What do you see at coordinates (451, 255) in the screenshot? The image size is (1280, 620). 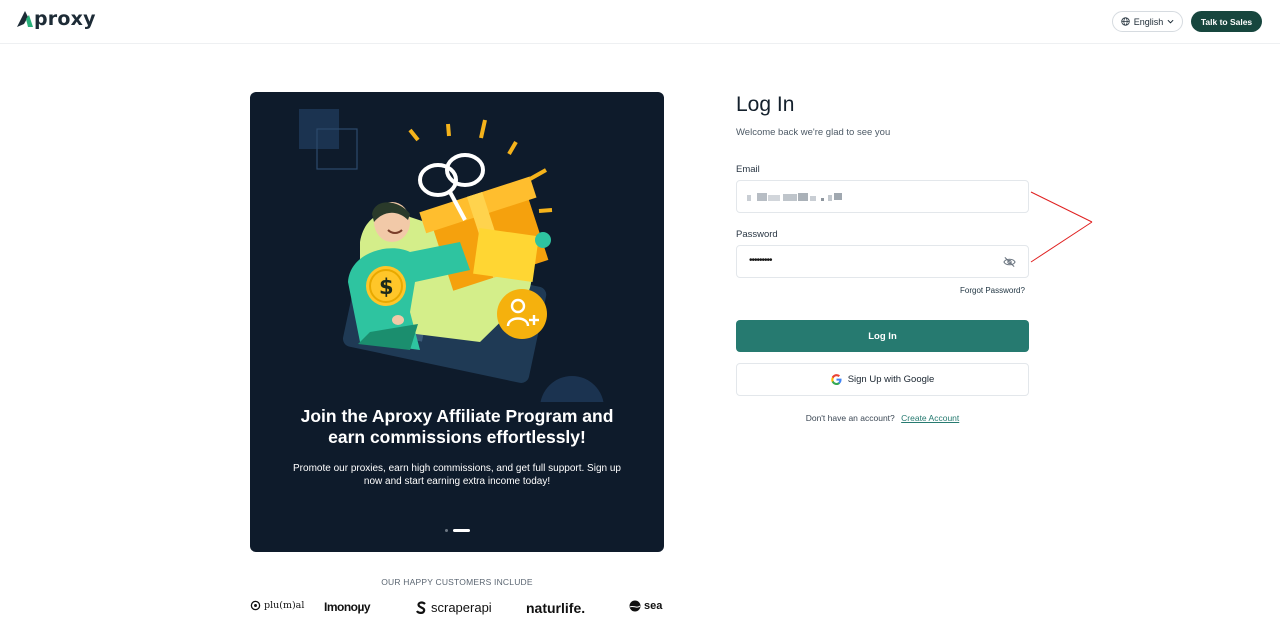 I see `gift-illustration: $` at bounding box center [451, 255].